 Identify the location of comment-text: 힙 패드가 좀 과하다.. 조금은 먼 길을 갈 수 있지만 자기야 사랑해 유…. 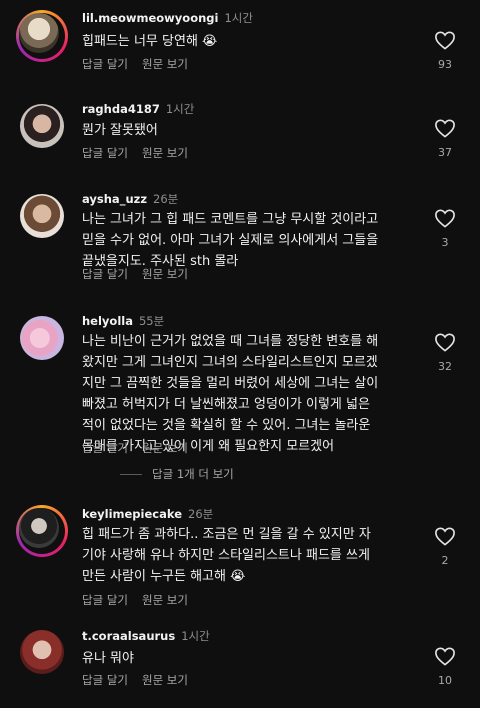
(226, 555).